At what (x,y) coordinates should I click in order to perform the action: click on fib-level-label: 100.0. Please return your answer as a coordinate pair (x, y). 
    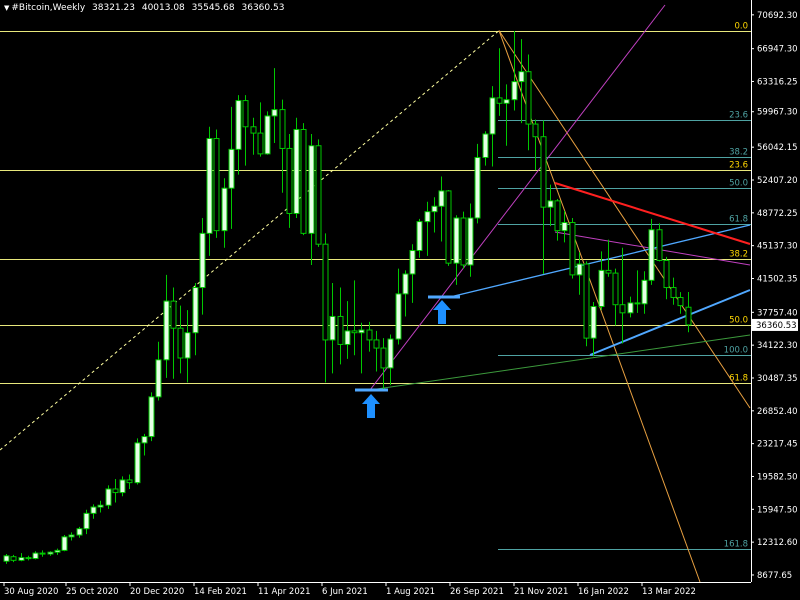
    Looking at the image, I should click on (736, 351).